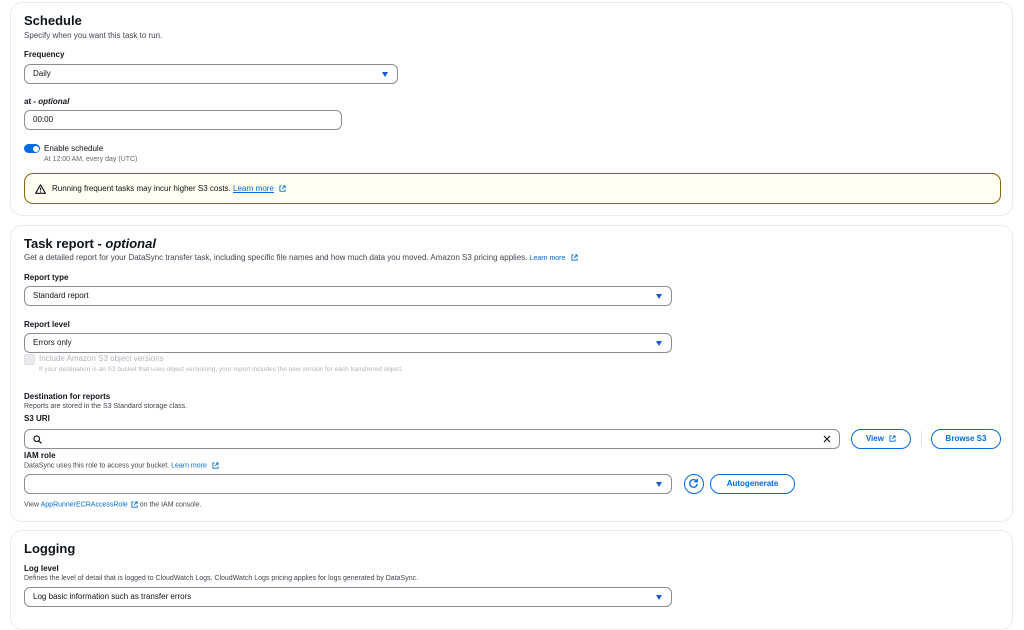 Image resolution: width=1024 pixels, height=630 pixels. What do you see at coordinates (52, 342) in the screenshot?
I see `report-level-value: Errors only` at bounding box center [52, 342].